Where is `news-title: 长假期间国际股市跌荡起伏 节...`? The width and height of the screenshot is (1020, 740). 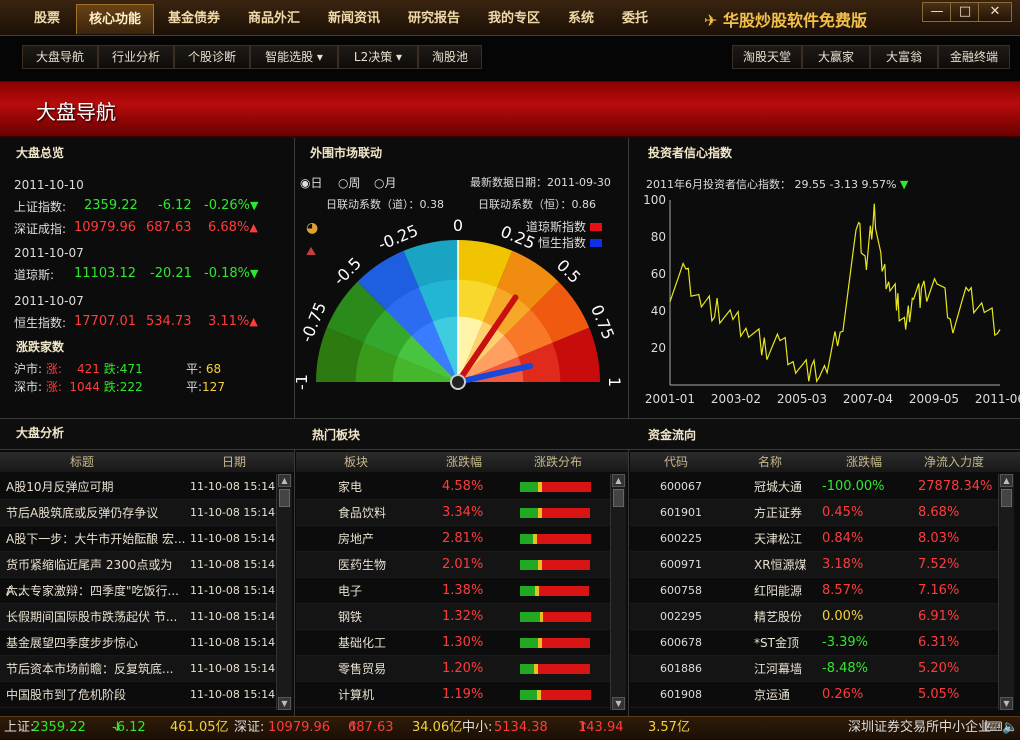
news-title: 长假期间国际股市跌荡起伏 节... is located at coordinates (96, 617).